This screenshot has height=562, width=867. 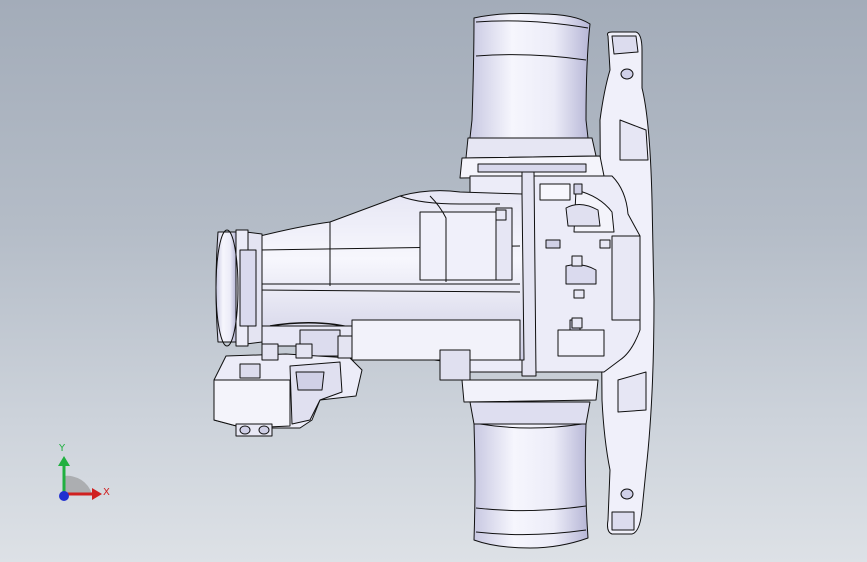 What do you see at coordinates (530, 464) in the screenshot?
I see `lower-axle-boot` at bounding box center [530, 464].